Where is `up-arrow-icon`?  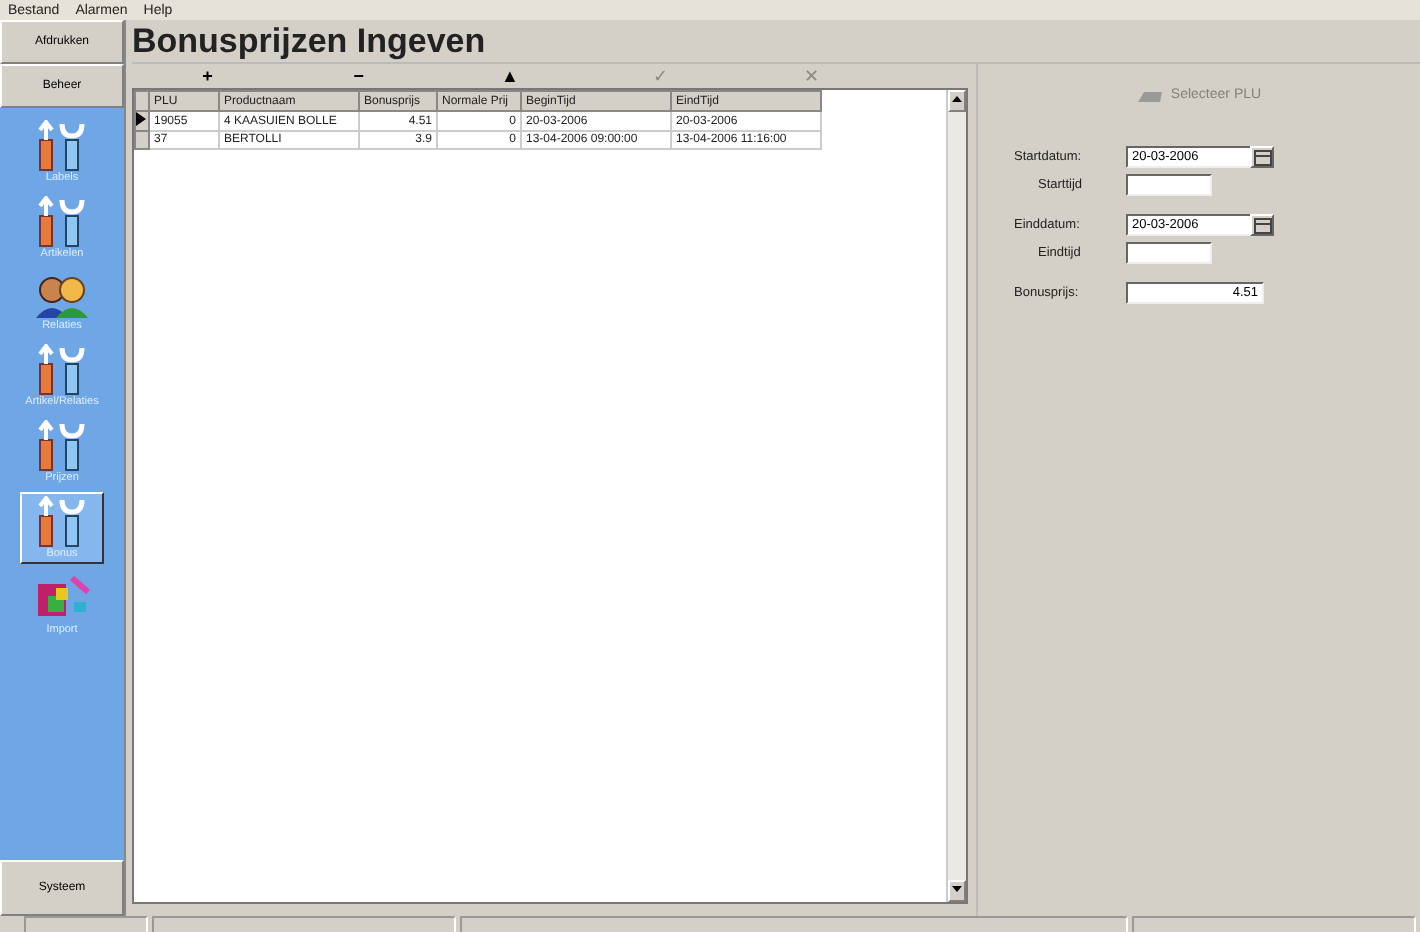 up-arrow-icon is located at coordinates (957, 99).